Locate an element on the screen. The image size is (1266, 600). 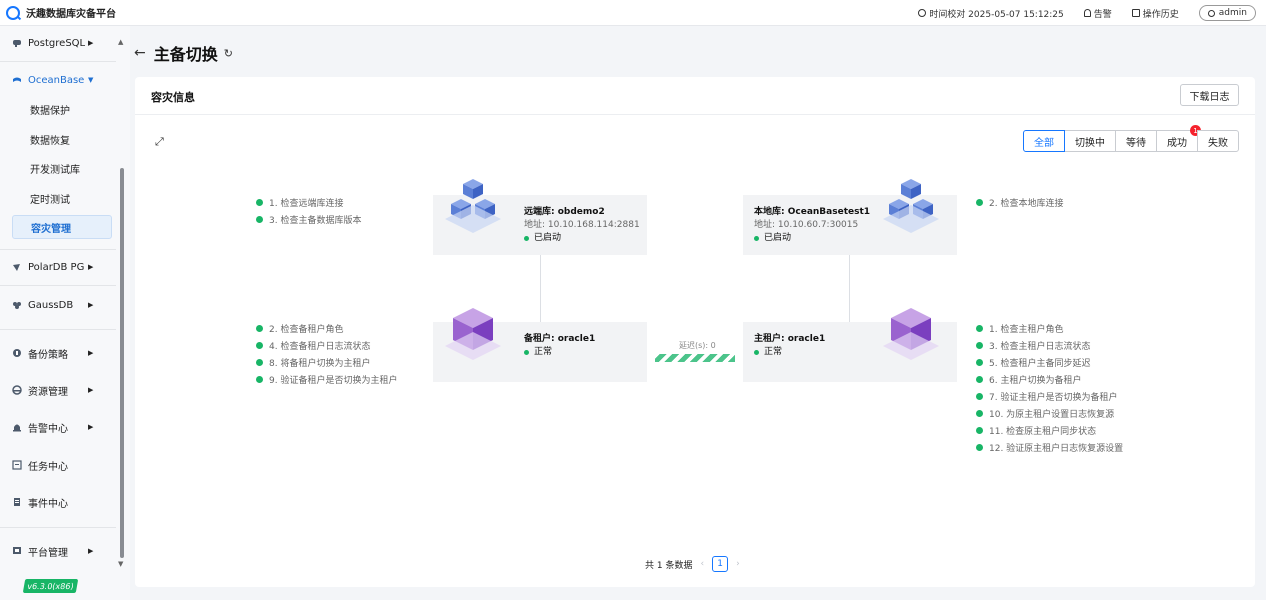
filter-switching: 切换中 is located at coordinates (1090, 141).